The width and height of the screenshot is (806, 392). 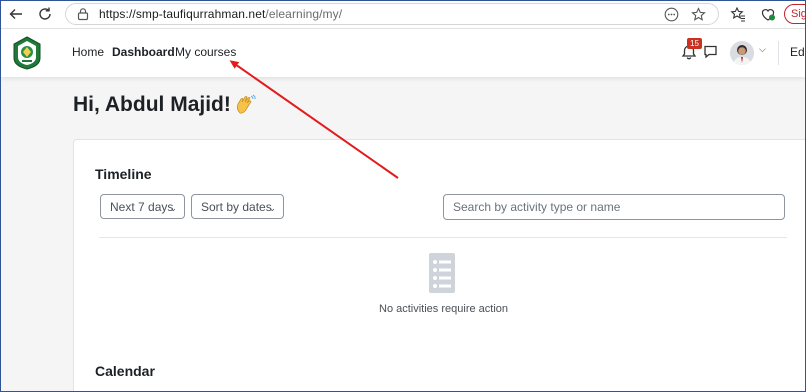 I want to click on more-options-icon, so click(x=671, y=17).